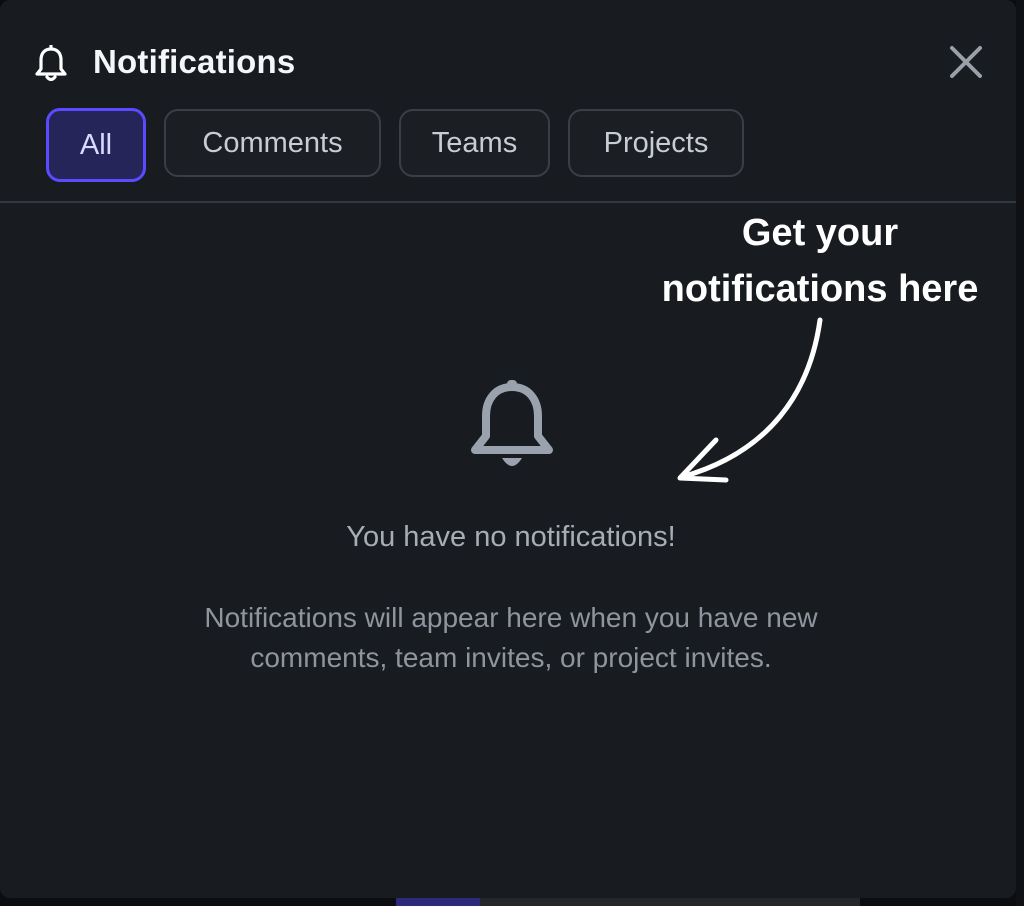 This screenshot has width=1024, height=906. What do you see at coordinates (670, 902) in the screenshot?
I see `background-strip` at bounding box center [670, 902].